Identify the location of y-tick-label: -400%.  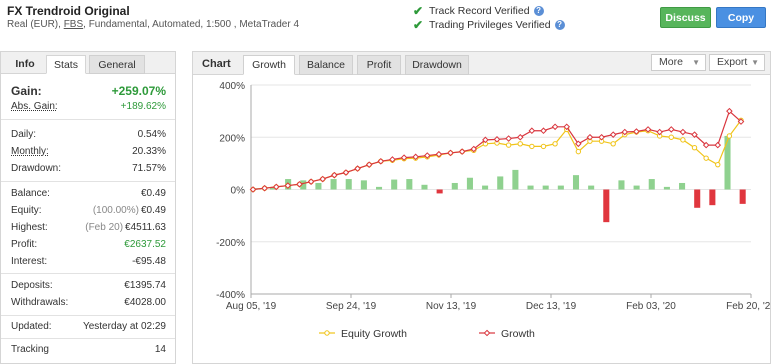
(230, 295).